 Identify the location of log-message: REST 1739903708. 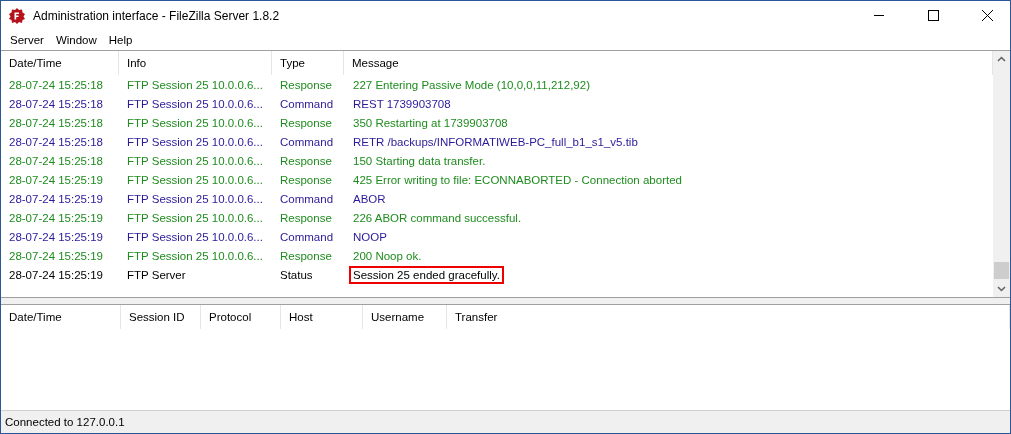
(402, 104).